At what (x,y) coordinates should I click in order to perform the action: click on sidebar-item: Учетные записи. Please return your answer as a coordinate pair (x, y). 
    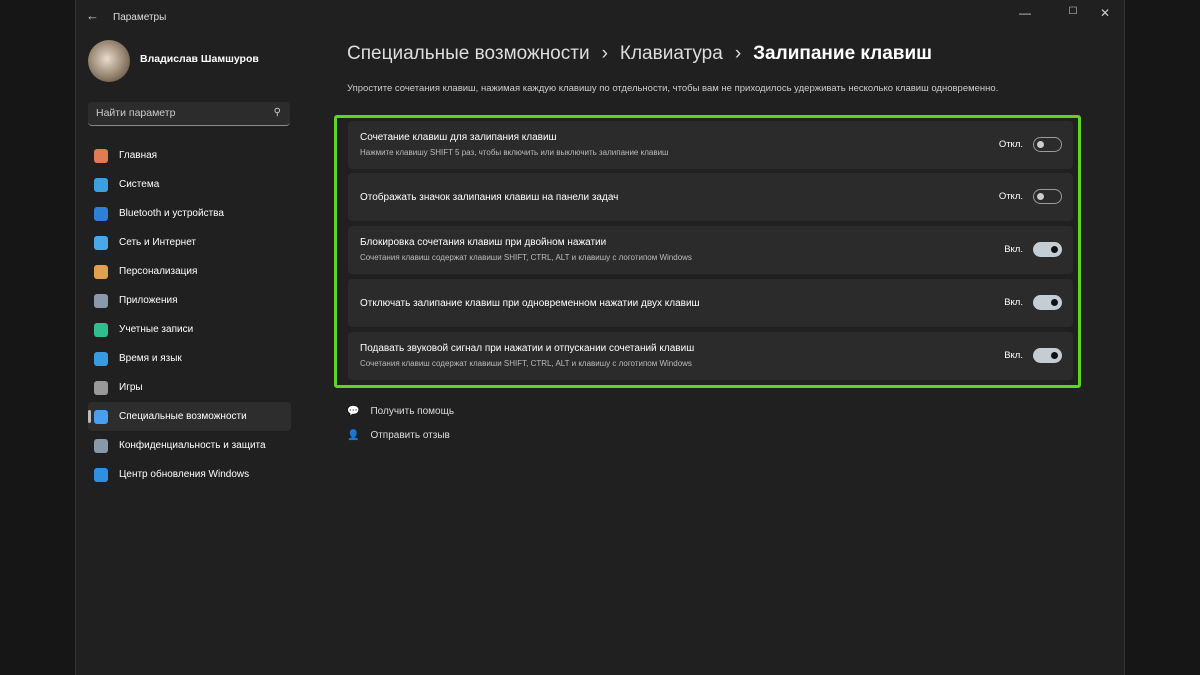
    Looking at the image, I should click on (189, 329).